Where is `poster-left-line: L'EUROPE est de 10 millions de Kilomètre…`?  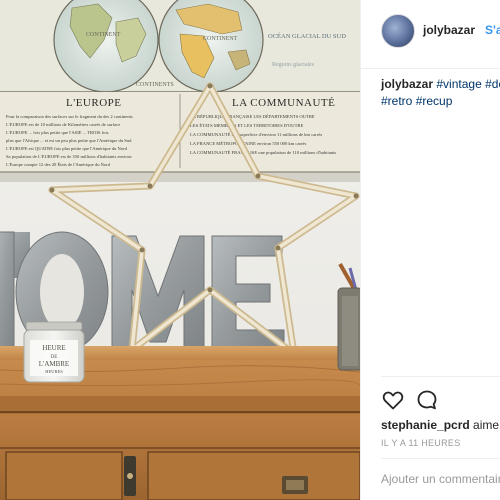 poster-left-line: L'EUROPE est de 10 millions de Kilomètre… is located at coordinates (63, 124).